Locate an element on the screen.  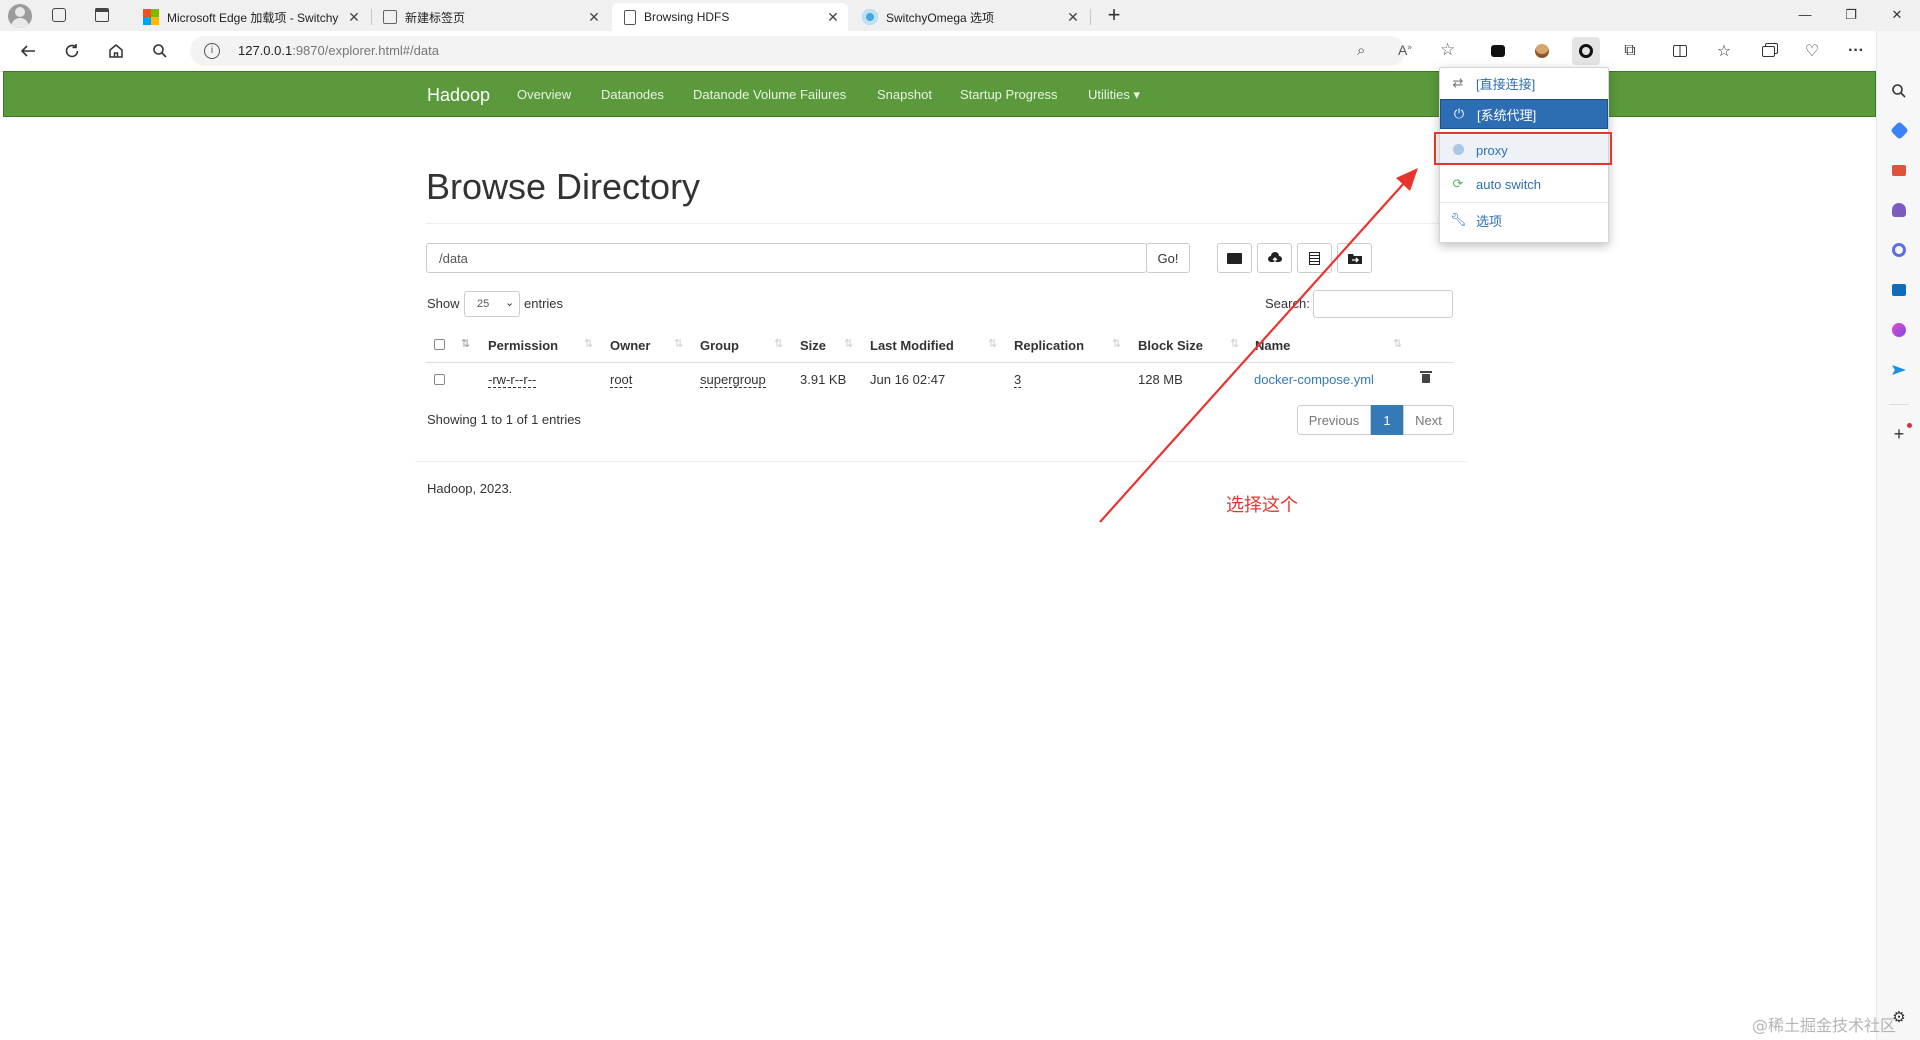
sidebar-send-icon is located at coordinates (1899, 370).